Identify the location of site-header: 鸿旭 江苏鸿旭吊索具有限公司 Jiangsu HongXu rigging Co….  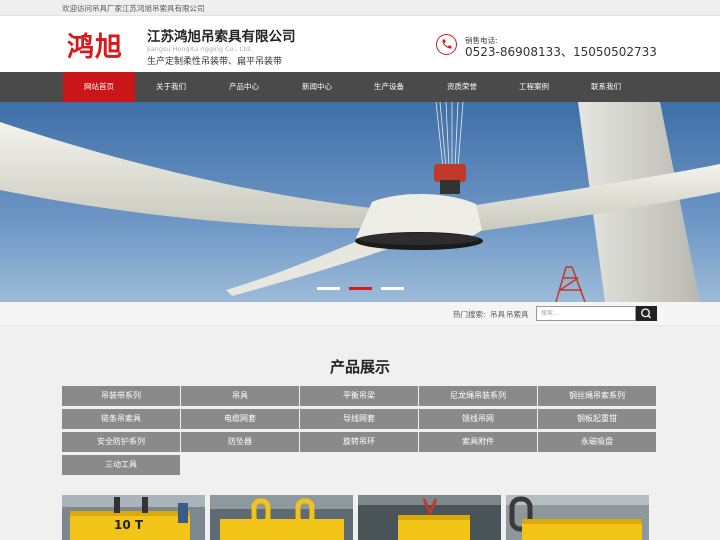
(360, 44).